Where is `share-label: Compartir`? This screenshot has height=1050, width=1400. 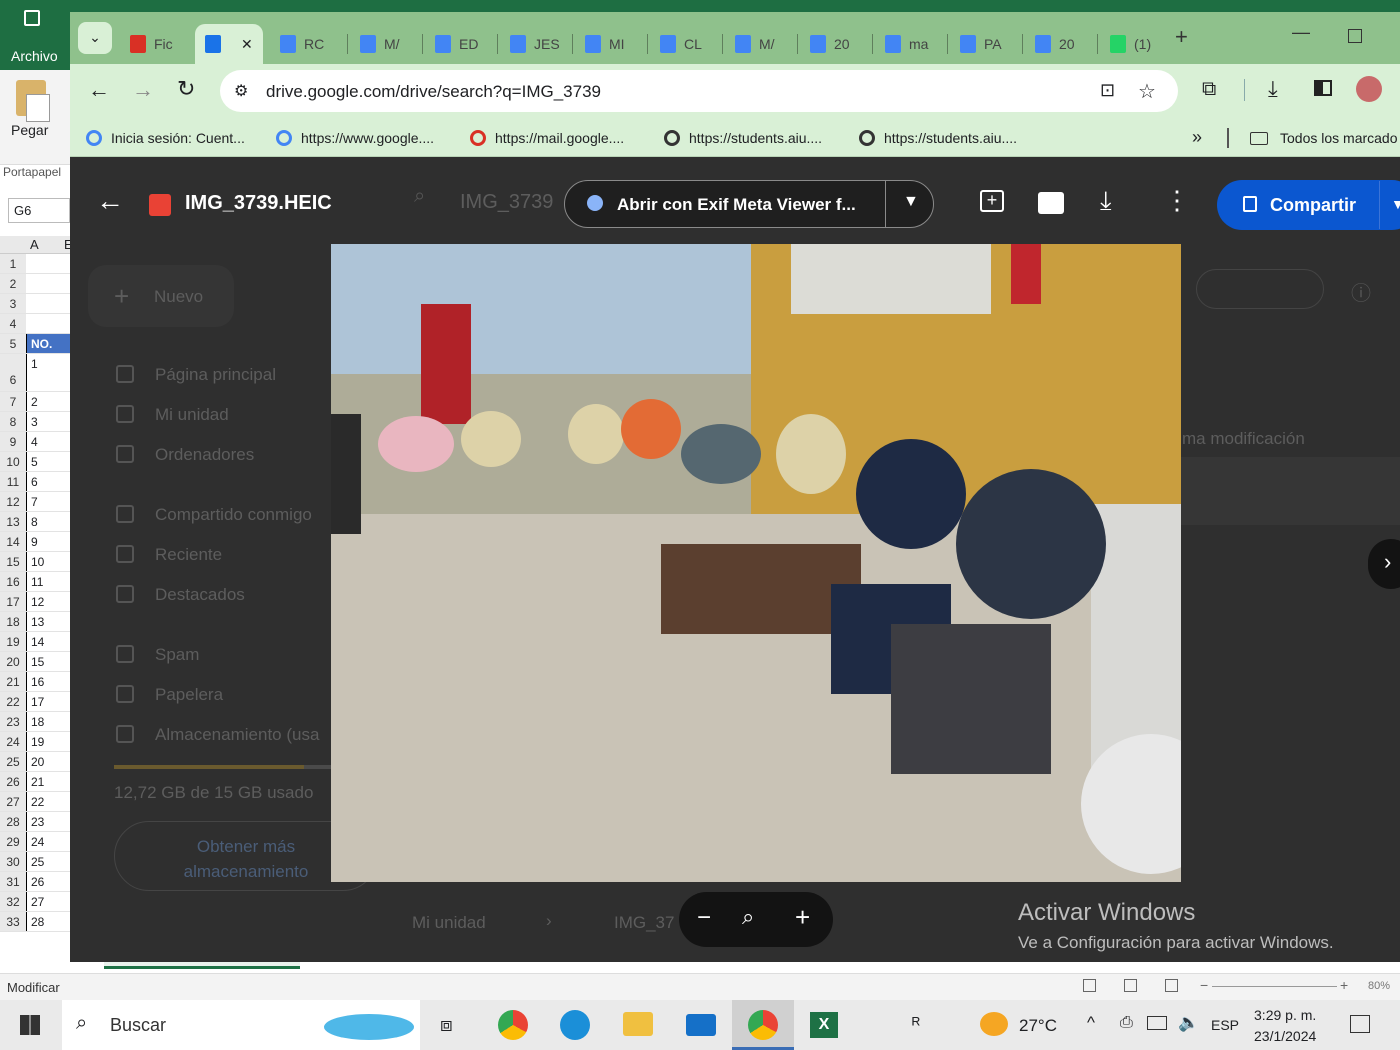
share-label: Compartir is located at coordinates (1313, 205).